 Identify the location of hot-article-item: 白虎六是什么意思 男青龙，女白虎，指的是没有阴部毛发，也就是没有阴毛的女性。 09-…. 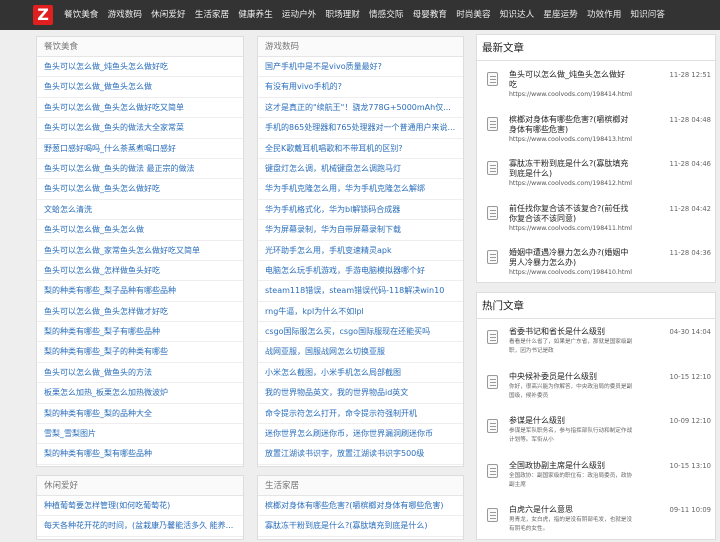
(596, 520).